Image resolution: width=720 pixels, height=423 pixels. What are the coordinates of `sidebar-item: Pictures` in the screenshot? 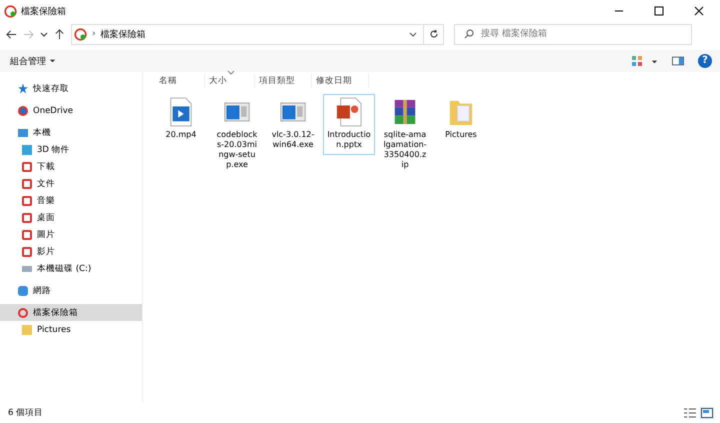 It's located at (71, 329).